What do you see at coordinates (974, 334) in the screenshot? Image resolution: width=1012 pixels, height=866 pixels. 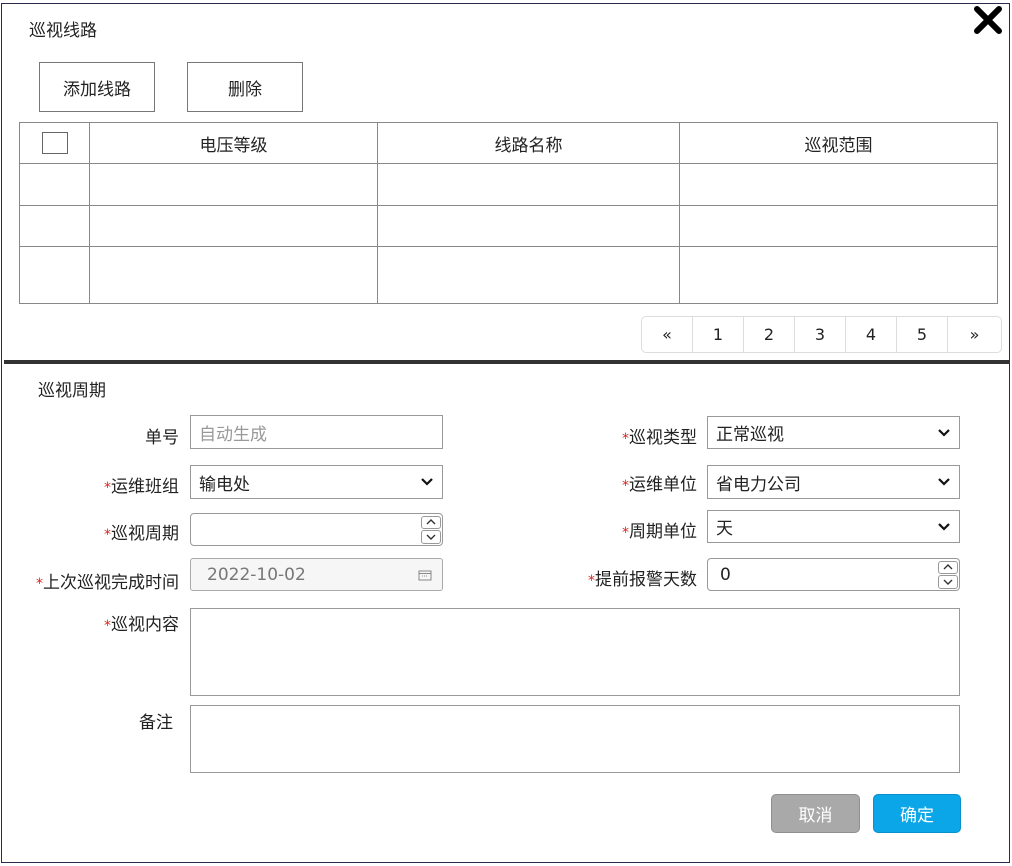 I see `pagination-next: »` at bounding box center [974, 334].